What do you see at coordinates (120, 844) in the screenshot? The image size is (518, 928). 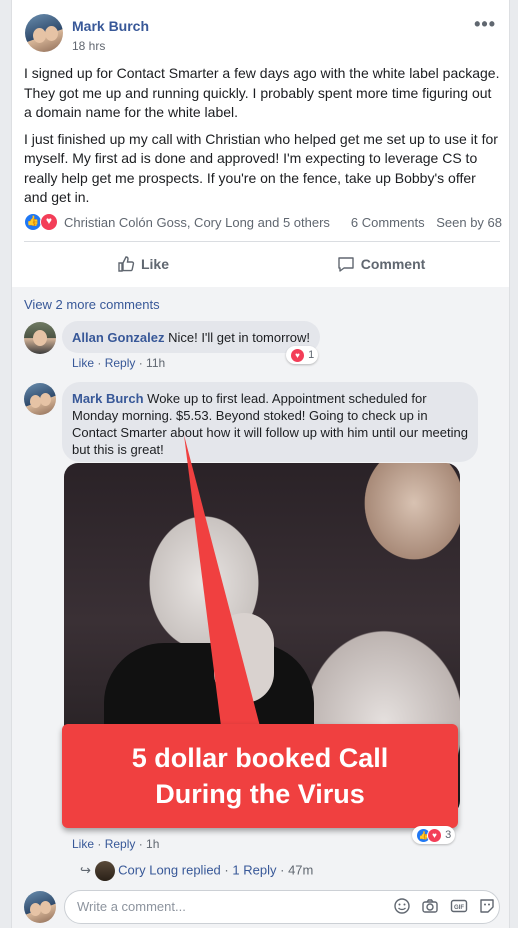 I see `comment-reply-link: Reply` at bounding box center [120, 844].